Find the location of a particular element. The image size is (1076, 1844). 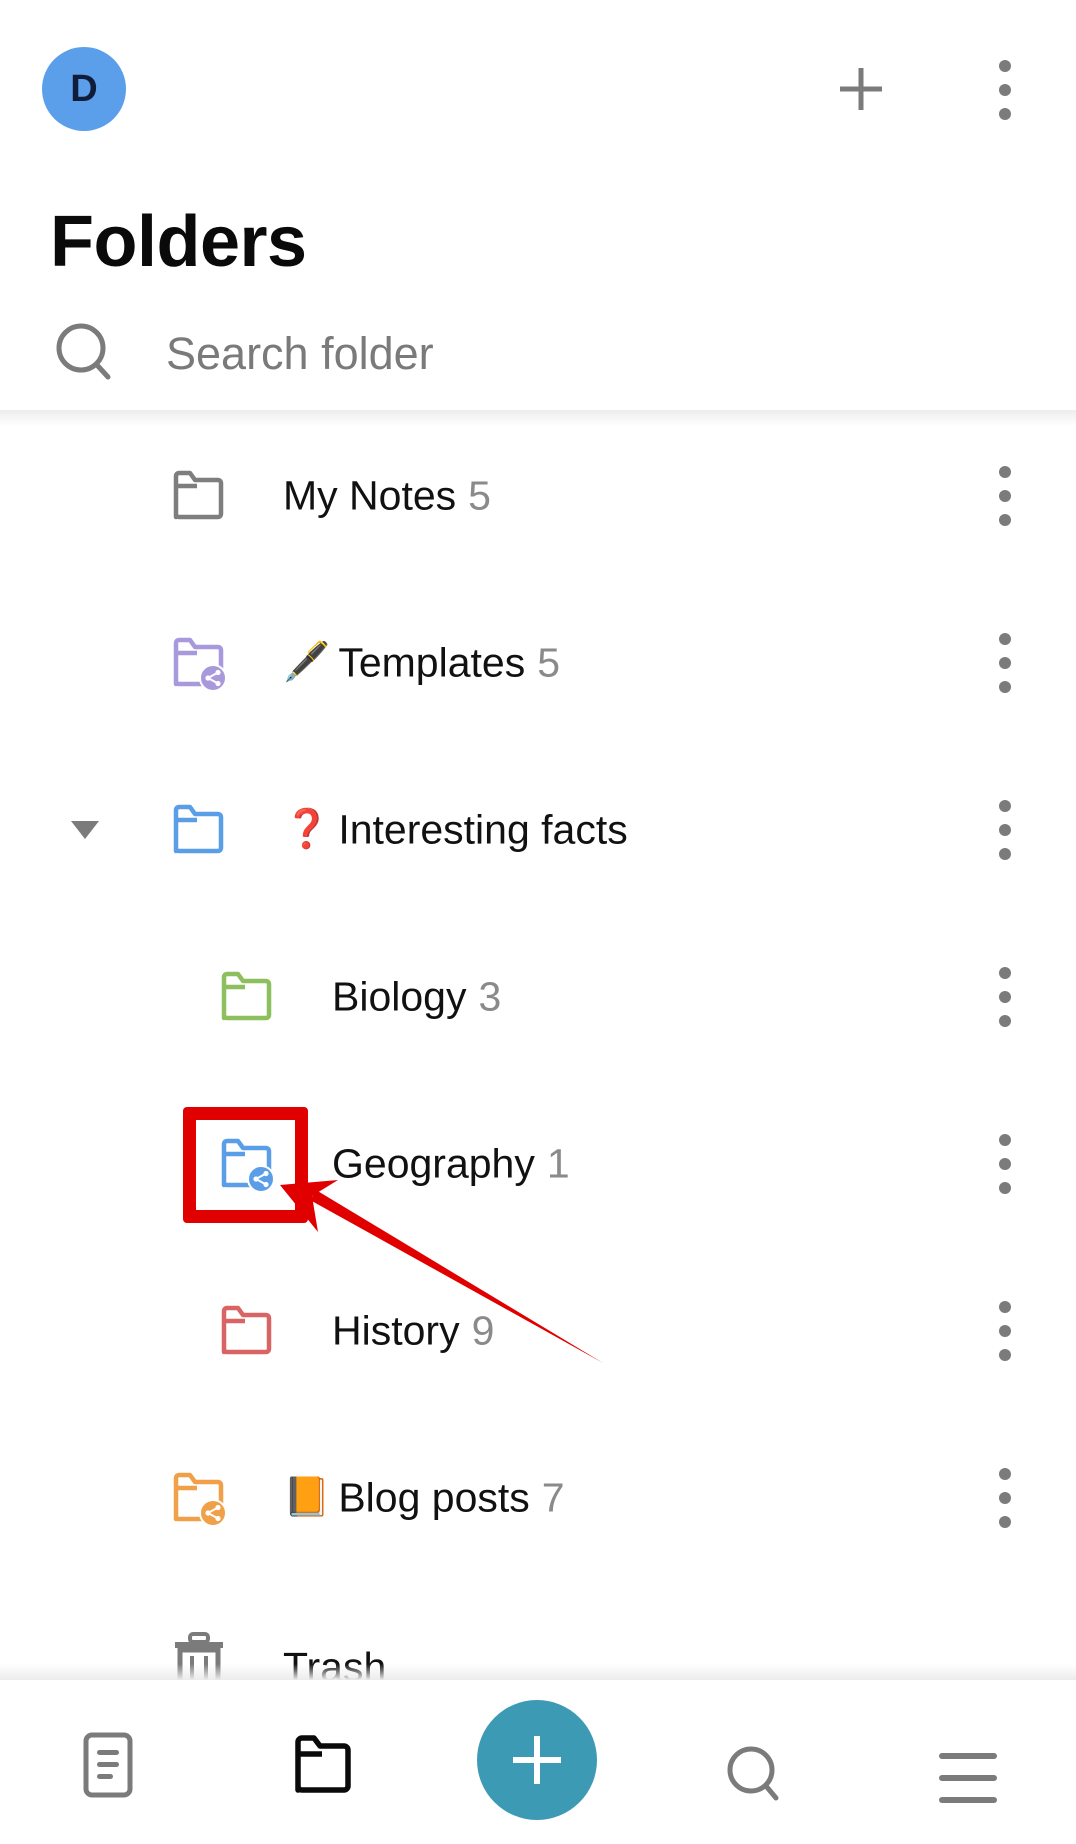

annotation-highlight-box is located at coordinates (245, 1165).